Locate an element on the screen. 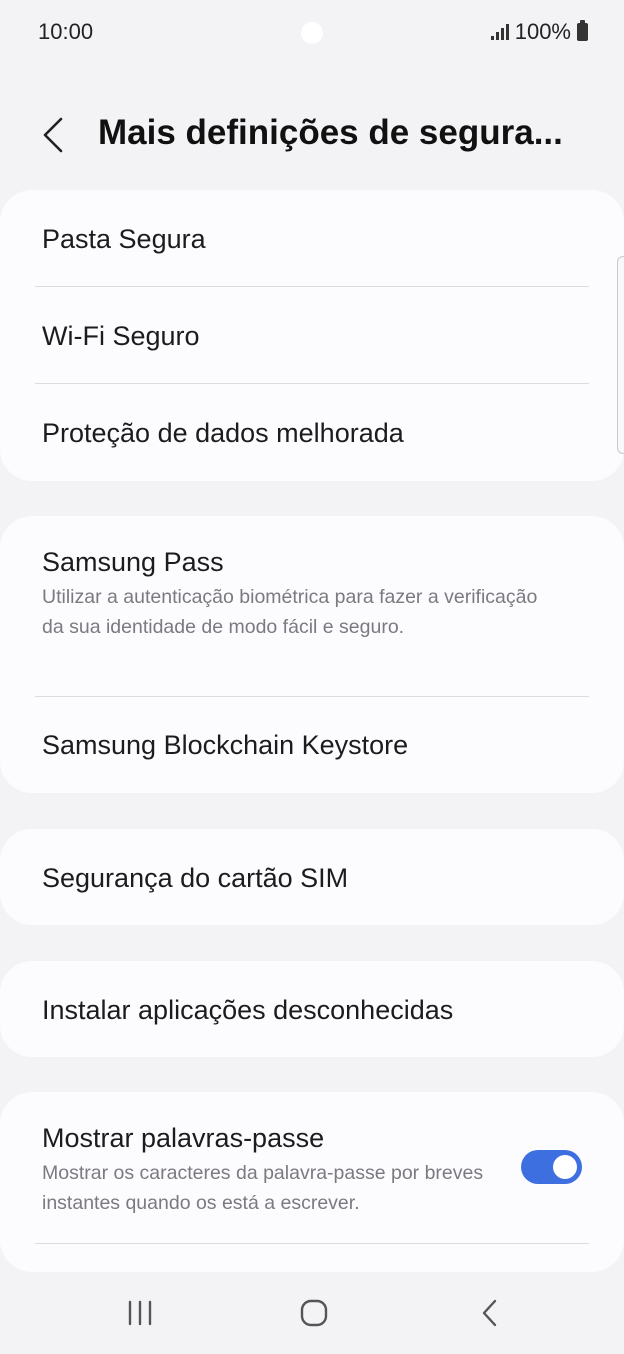 The image size is (624, 1354). camera-cutout is located at coordinates (312, 33).